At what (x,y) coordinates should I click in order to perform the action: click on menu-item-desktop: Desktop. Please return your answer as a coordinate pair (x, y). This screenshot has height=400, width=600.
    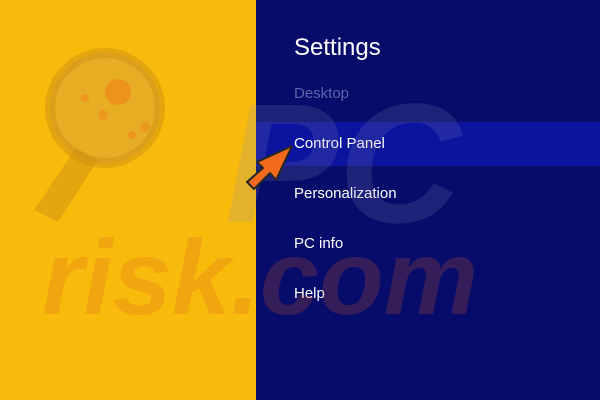
    Looking at the image, I should click on (322, 93).